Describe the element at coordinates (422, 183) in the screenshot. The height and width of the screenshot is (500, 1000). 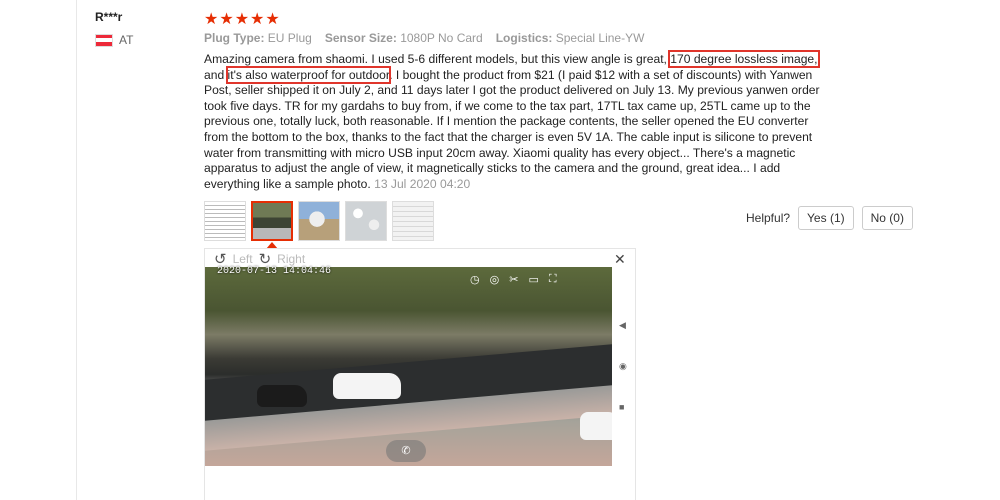
I see `review-date: 13 Jul 2020 04:20` at that location.